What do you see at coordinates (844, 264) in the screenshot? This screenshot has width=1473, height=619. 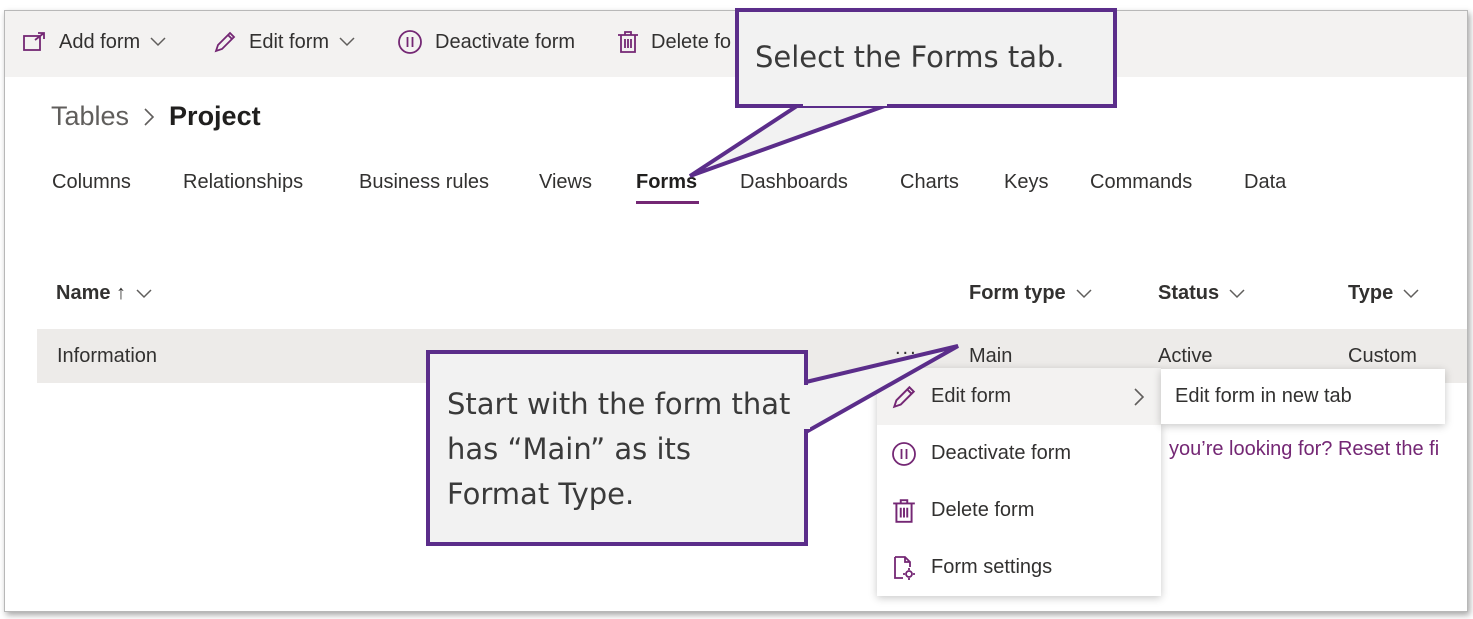 I see `callout-tail-seams` at bounding box center [844, 264].